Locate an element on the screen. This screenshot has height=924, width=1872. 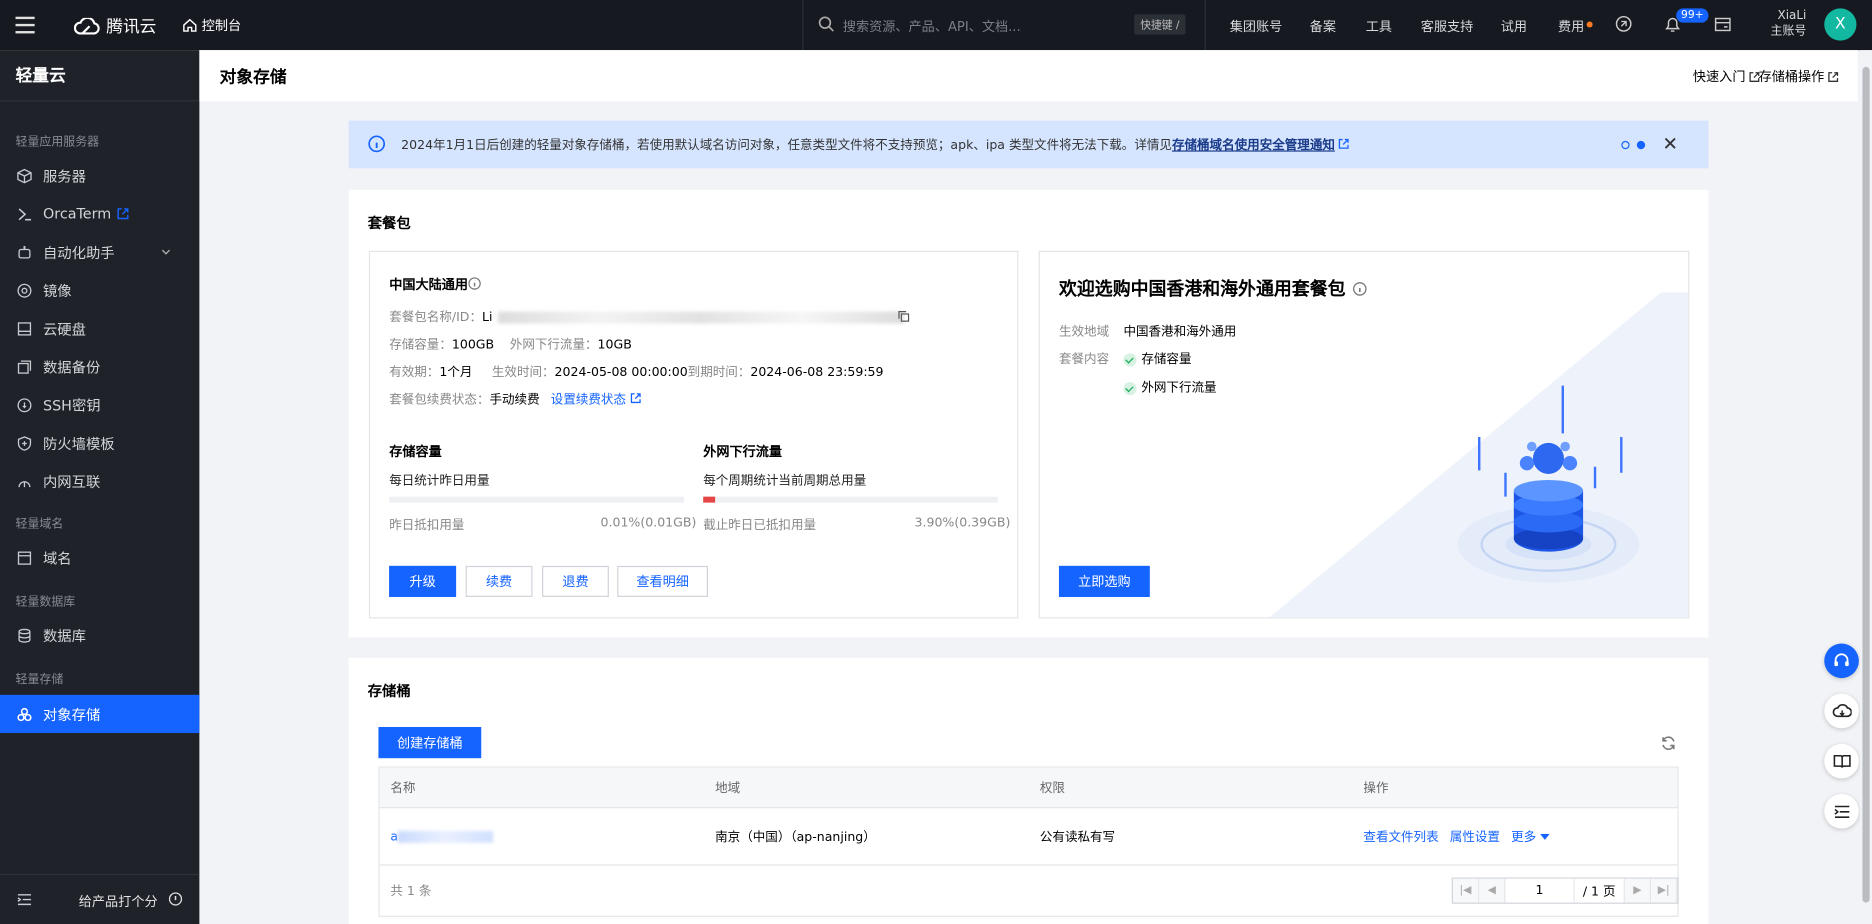
last-page-icon: ▶| is located at coordinates (1664, 890).